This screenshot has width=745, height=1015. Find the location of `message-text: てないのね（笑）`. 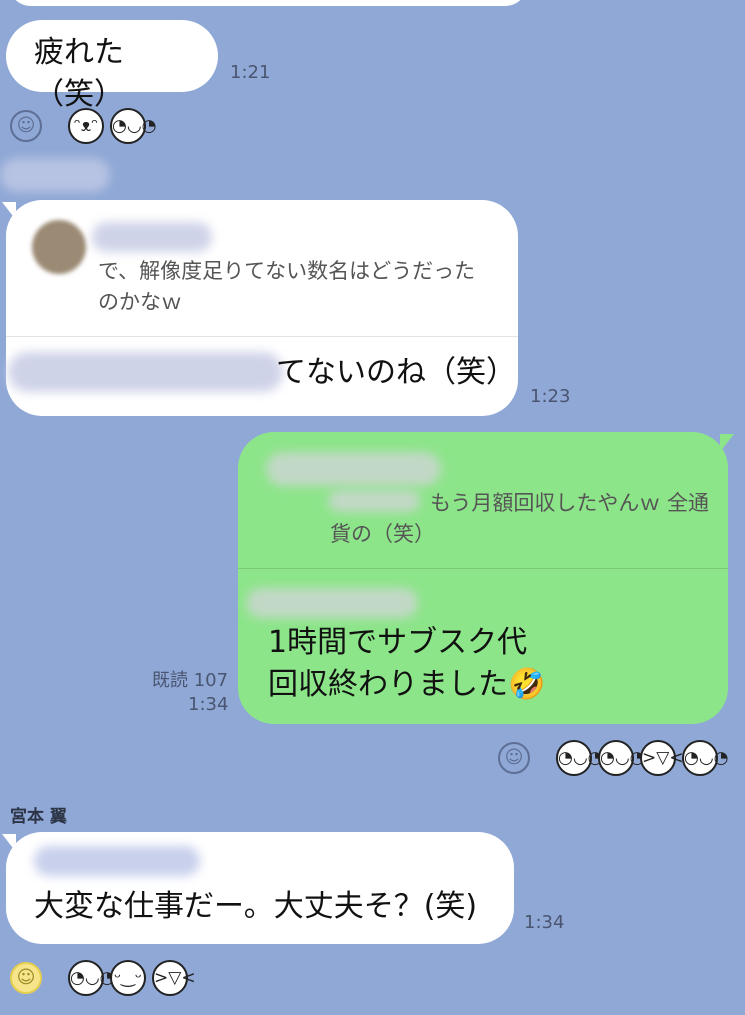

message-text: てないのね（笑） is located at coordinates (396, 372).